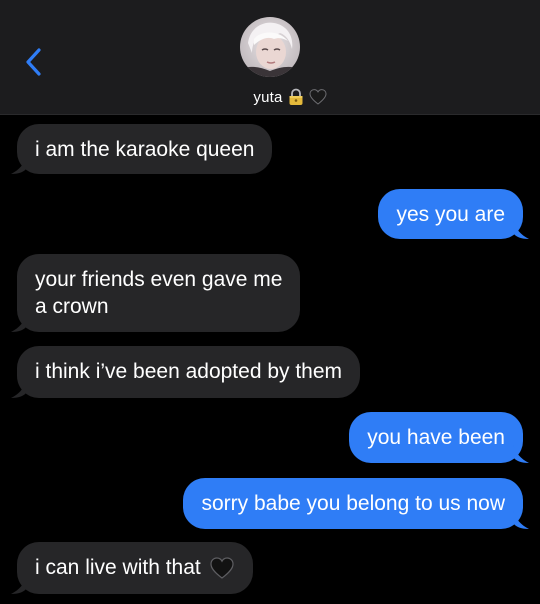 The image size is (540, 604). Describe the element at coordinates (72, 306) in the screenshot. I see `message-text-line: a crown` at that location.